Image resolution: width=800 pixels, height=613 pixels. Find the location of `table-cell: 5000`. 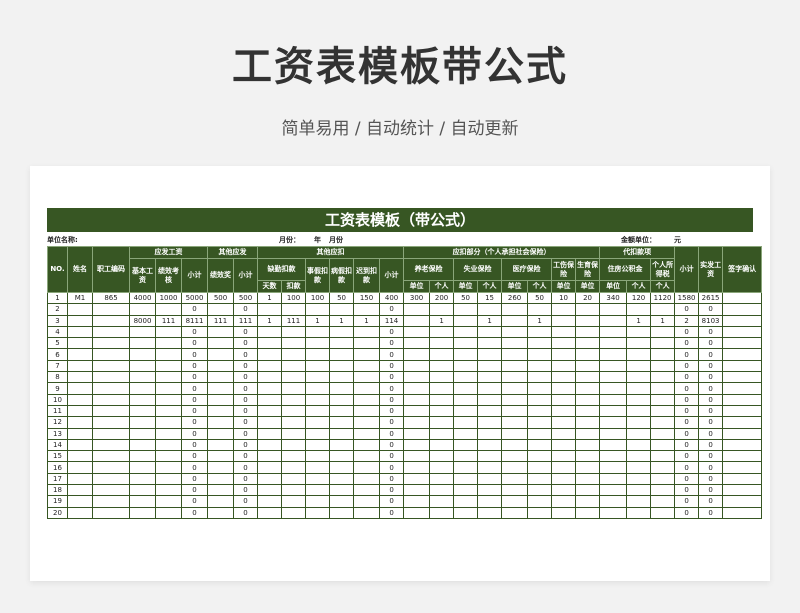

table-cell: 5000 is located at coordinates (194, 298).